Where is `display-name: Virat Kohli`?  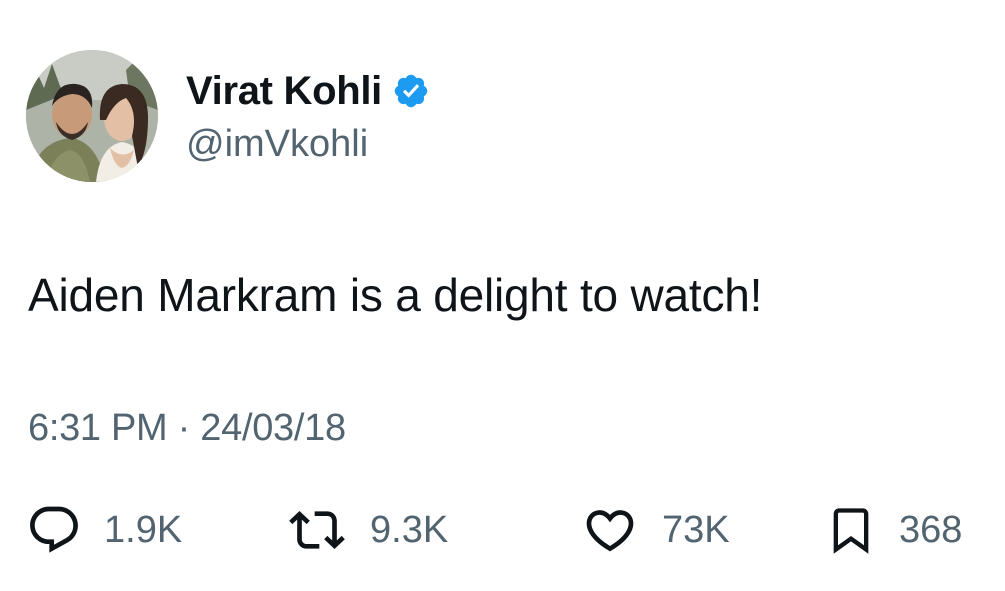 display-name: Virat Kohli is located at coordinates (284, 91).